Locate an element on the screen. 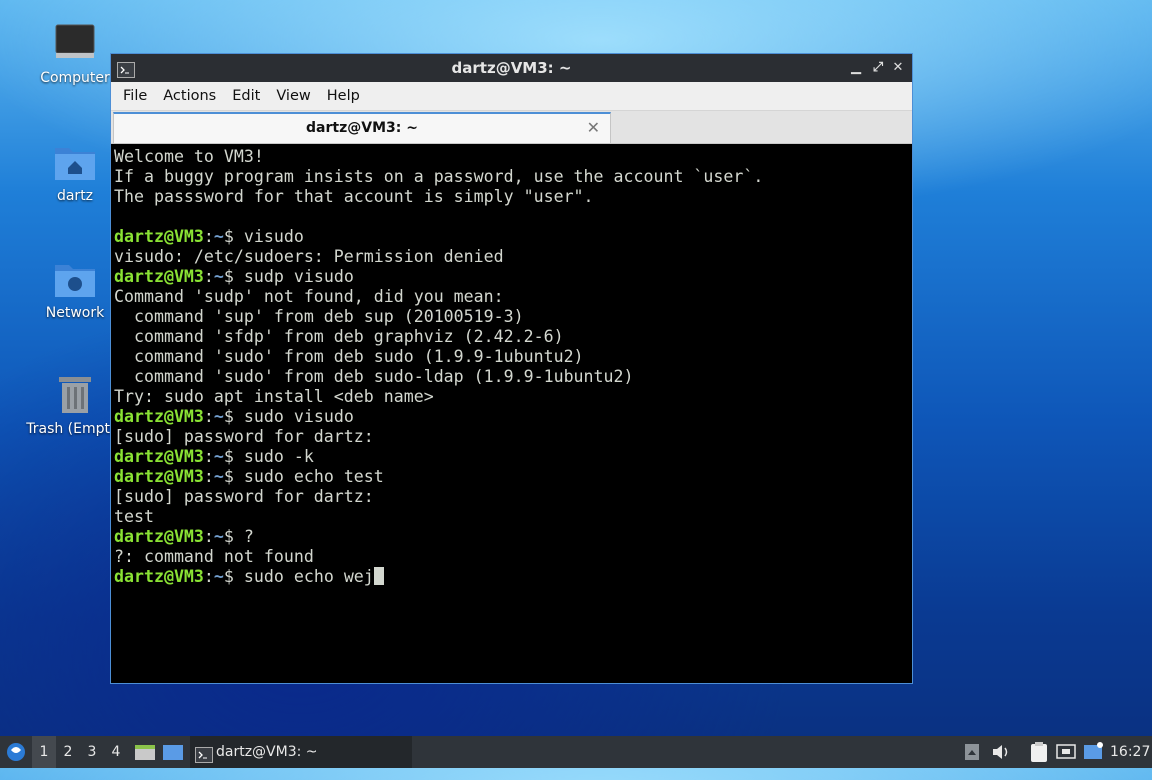  command-text: sudo -k is located at coordinates (273, 456).